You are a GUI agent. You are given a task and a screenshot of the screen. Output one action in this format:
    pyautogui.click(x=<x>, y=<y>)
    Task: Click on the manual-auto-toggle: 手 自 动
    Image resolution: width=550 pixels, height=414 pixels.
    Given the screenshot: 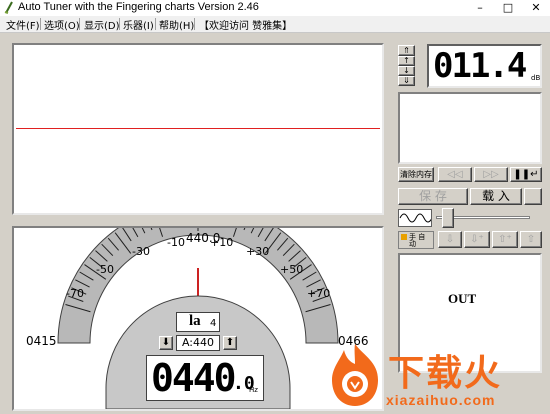 What is the action you would take?
    pyautogui.click(x=416, y=240)
    